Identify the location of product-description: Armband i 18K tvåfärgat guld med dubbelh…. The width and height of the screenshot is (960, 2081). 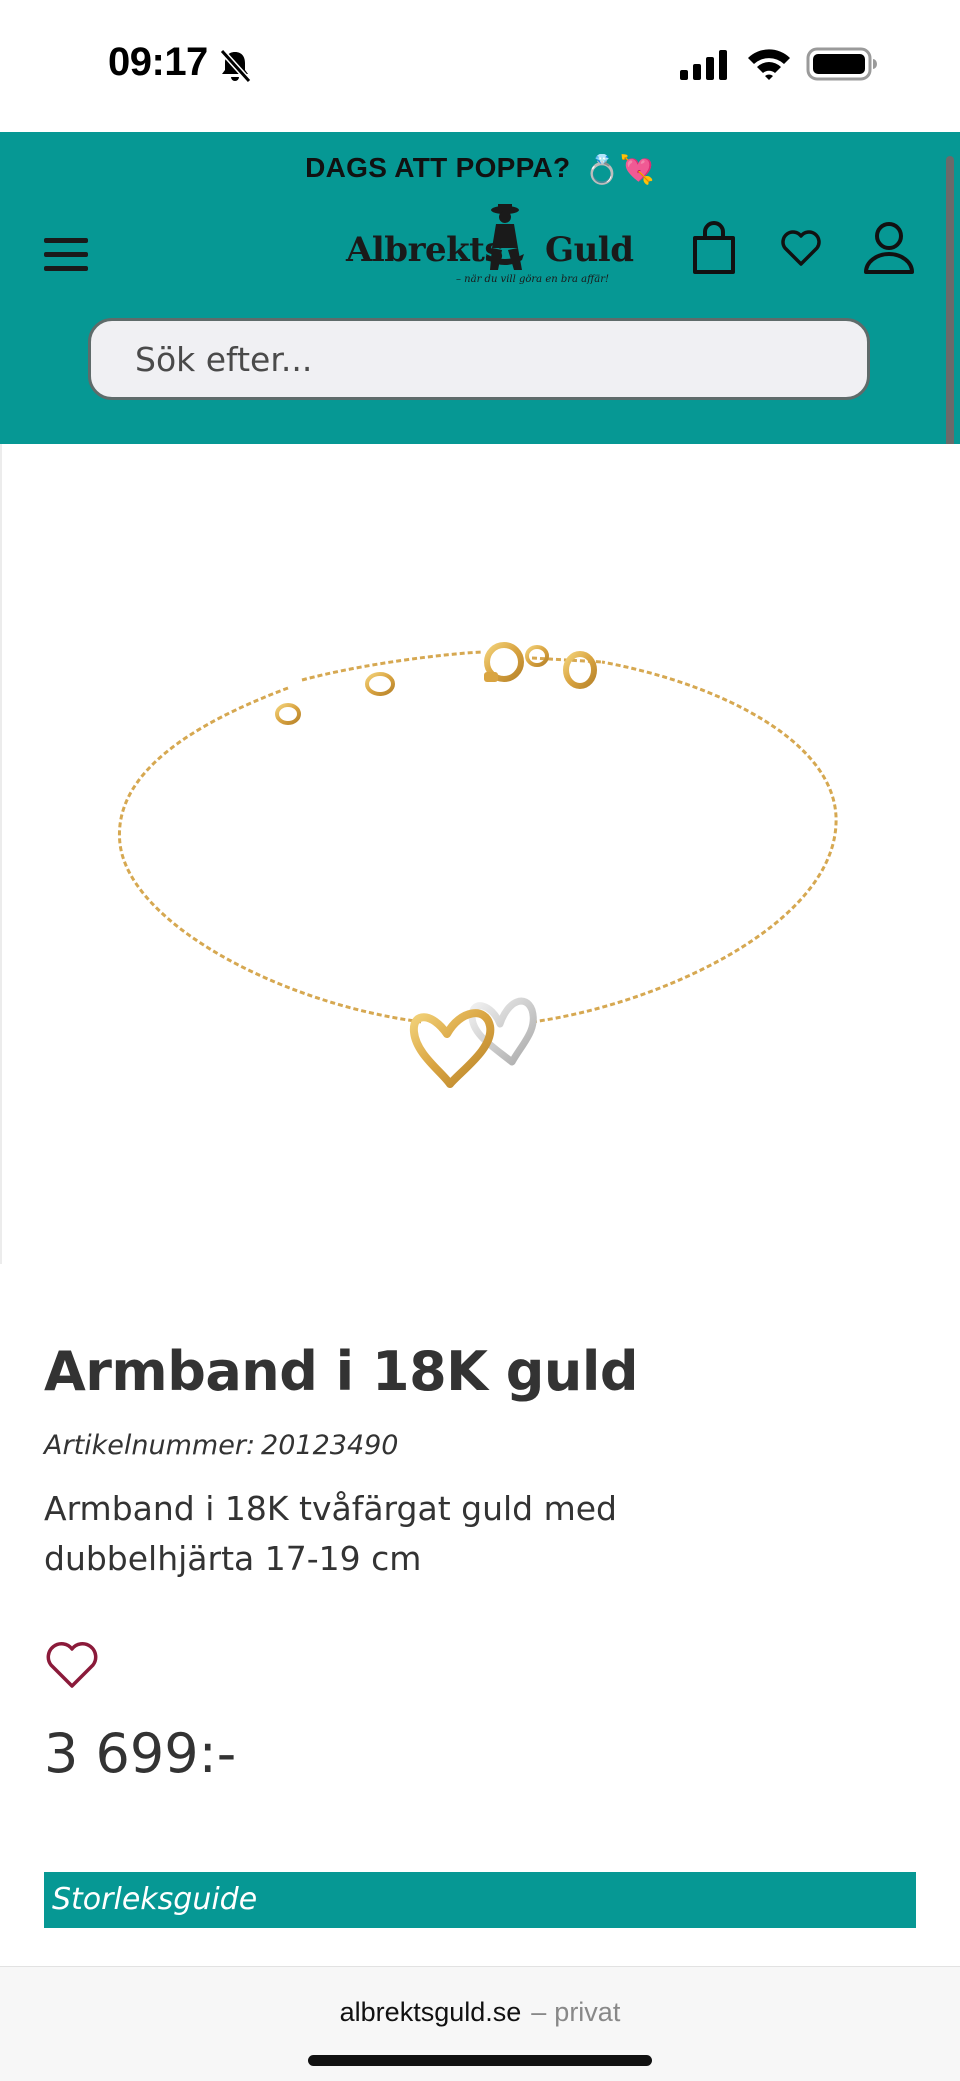
(330, 1533).